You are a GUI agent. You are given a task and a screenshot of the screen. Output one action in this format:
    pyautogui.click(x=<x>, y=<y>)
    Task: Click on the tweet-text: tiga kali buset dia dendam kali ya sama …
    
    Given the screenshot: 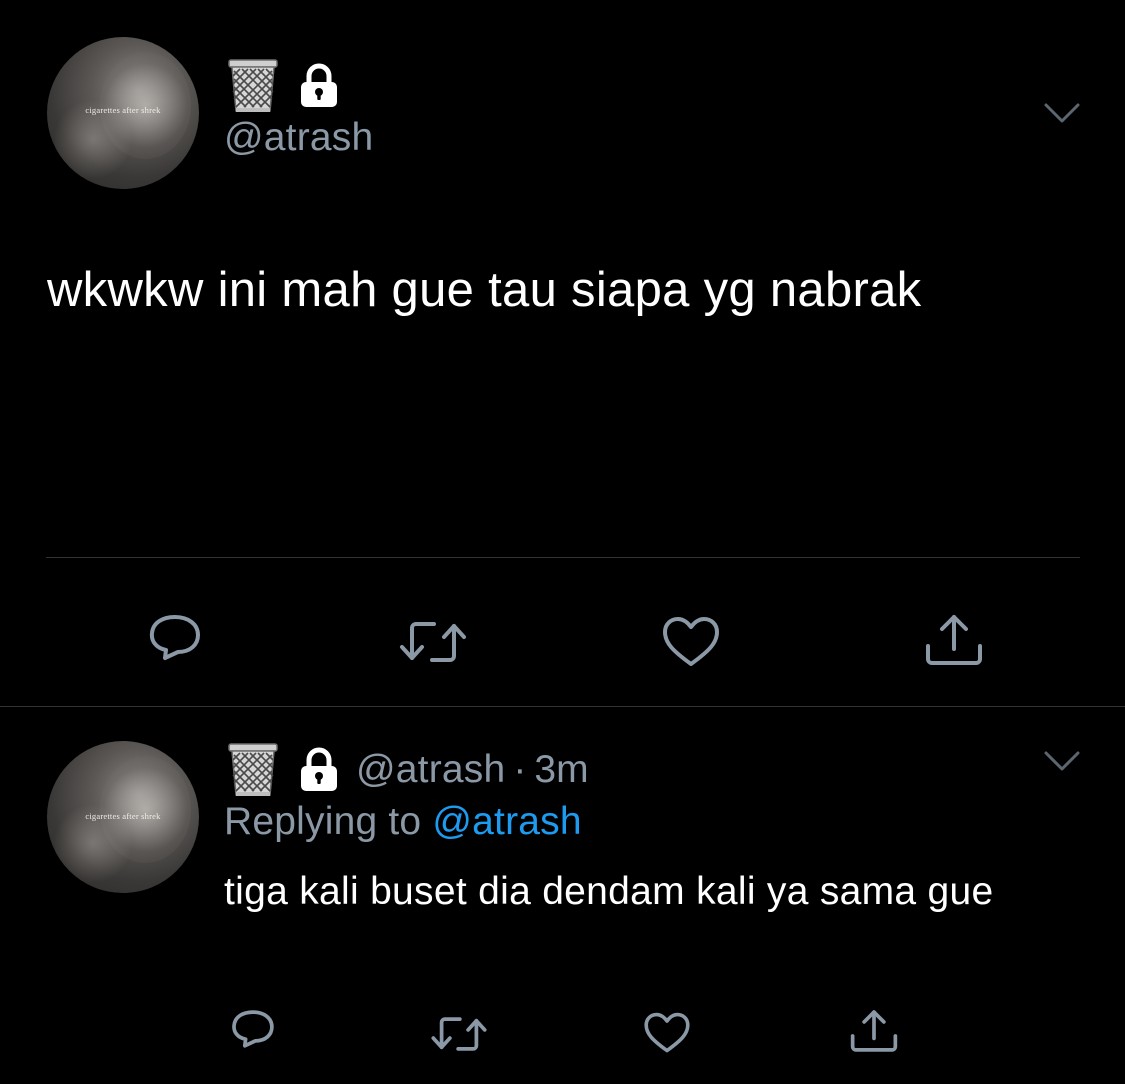 What is the action you would take?
    pyautogui.click(x=609, y=891)
    